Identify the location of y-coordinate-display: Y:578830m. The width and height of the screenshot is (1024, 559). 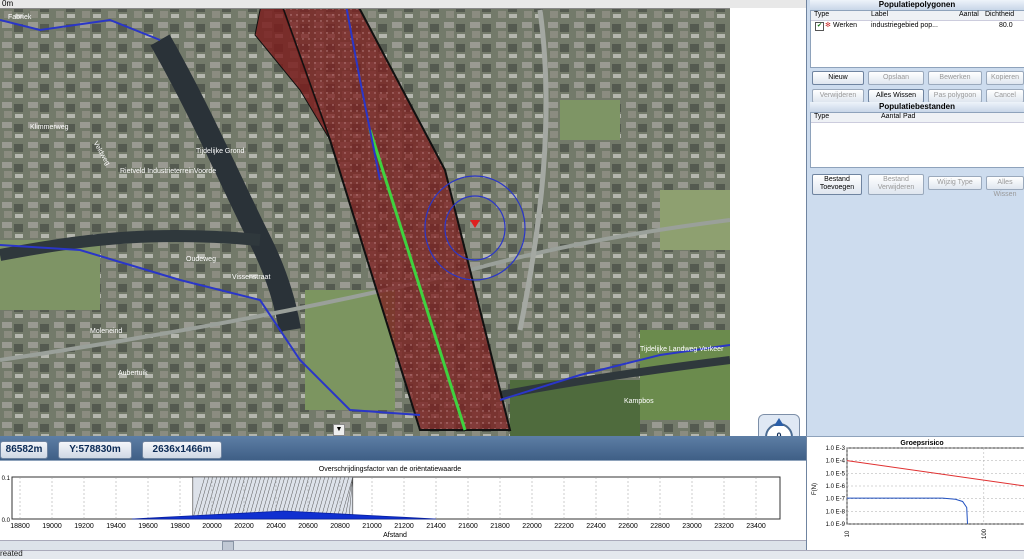
(95, 450).